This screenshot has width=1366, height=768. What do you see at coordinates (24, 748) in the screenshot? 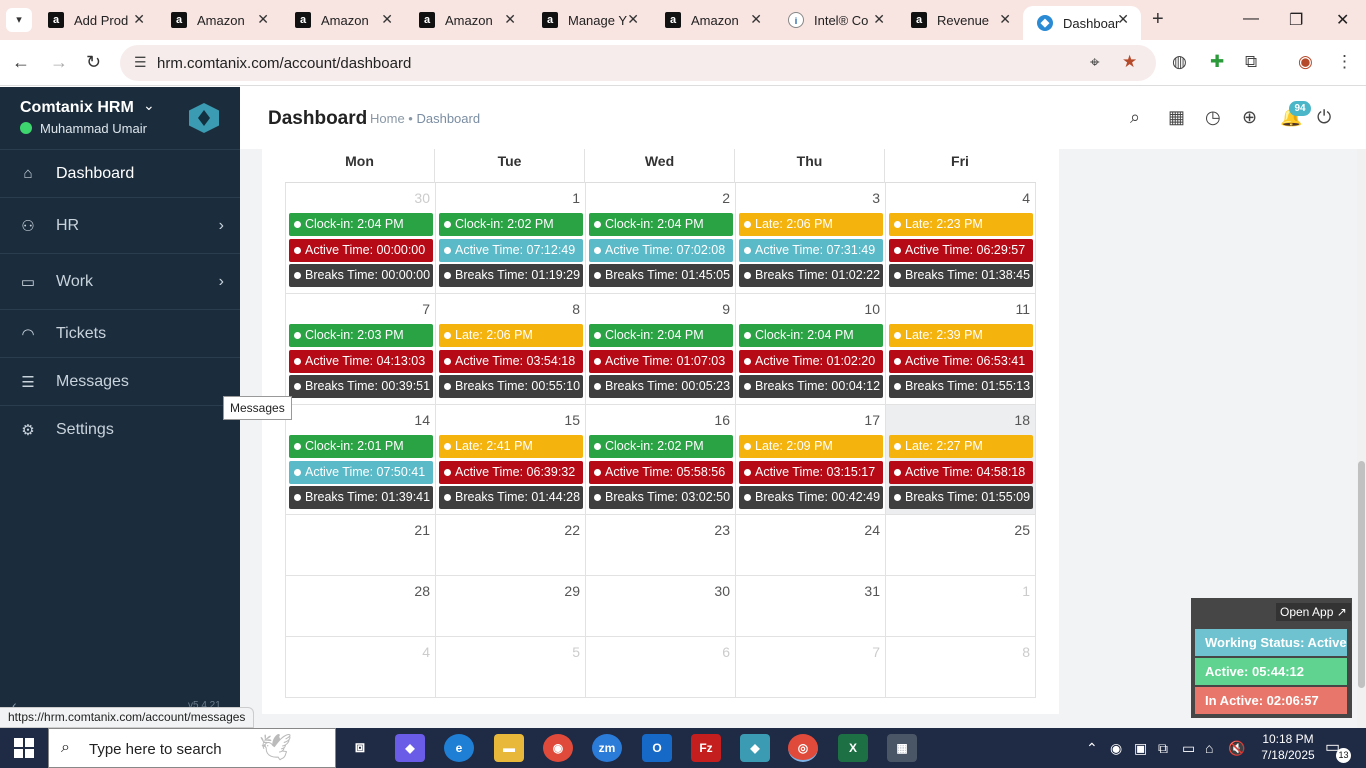
I see `windows-start-icon` at bounding box center [24, 748].